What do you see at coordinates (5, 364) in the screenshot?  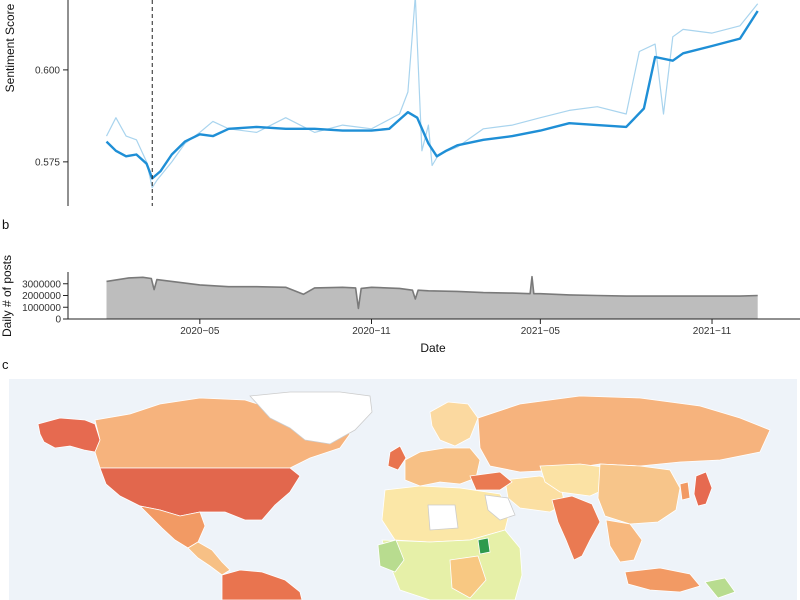 I see `panel-c-letter: c` at bounding box center [5, 364].